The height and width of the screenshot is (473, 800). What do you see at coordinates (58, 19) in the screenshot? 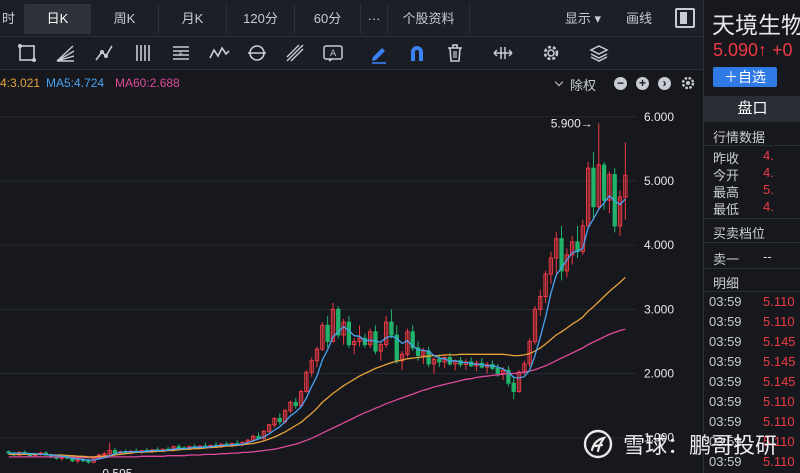
I see `tab-daily-k: 日K` at bounding box center [58, 19].